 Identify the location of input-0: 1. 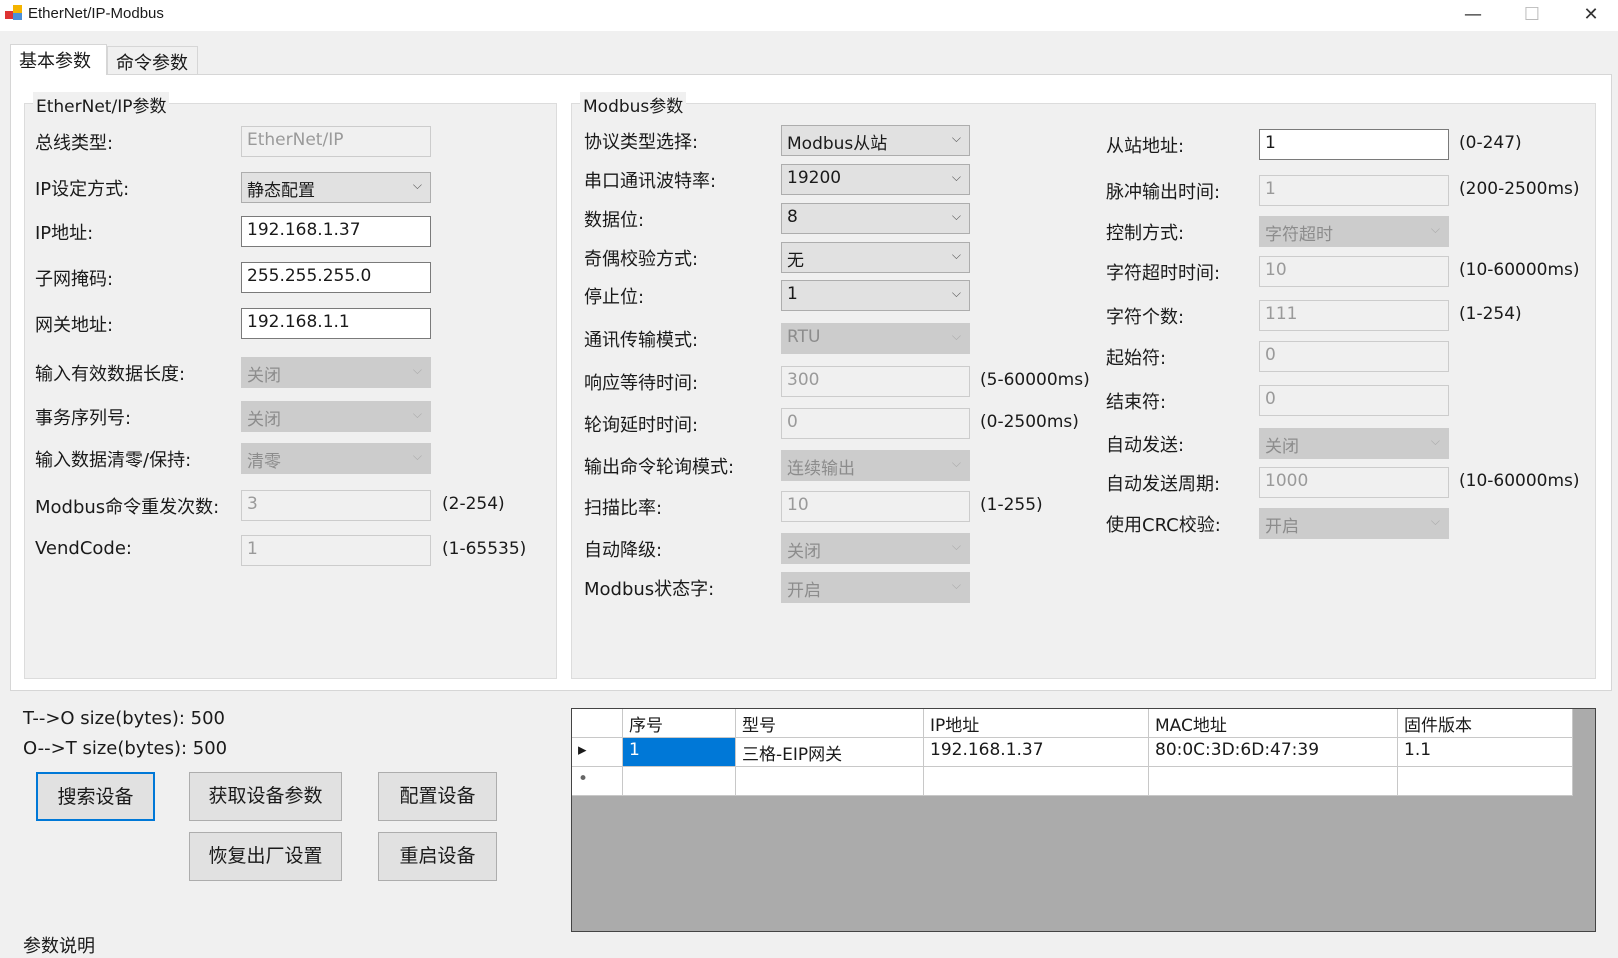
(1354, 144).